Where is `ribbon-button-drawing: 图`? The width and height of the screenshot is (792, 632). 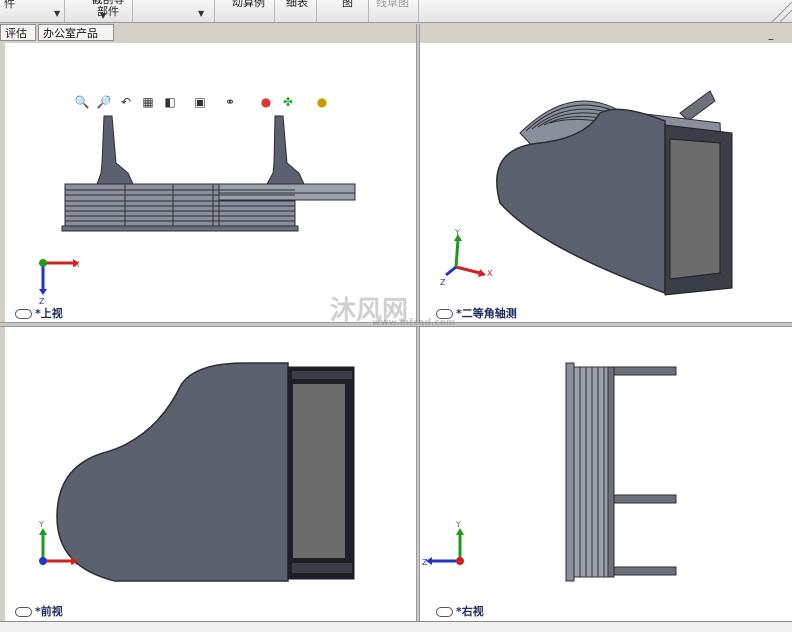 ribbon-button-drawing: 图 is located at coordinates (343, 11).